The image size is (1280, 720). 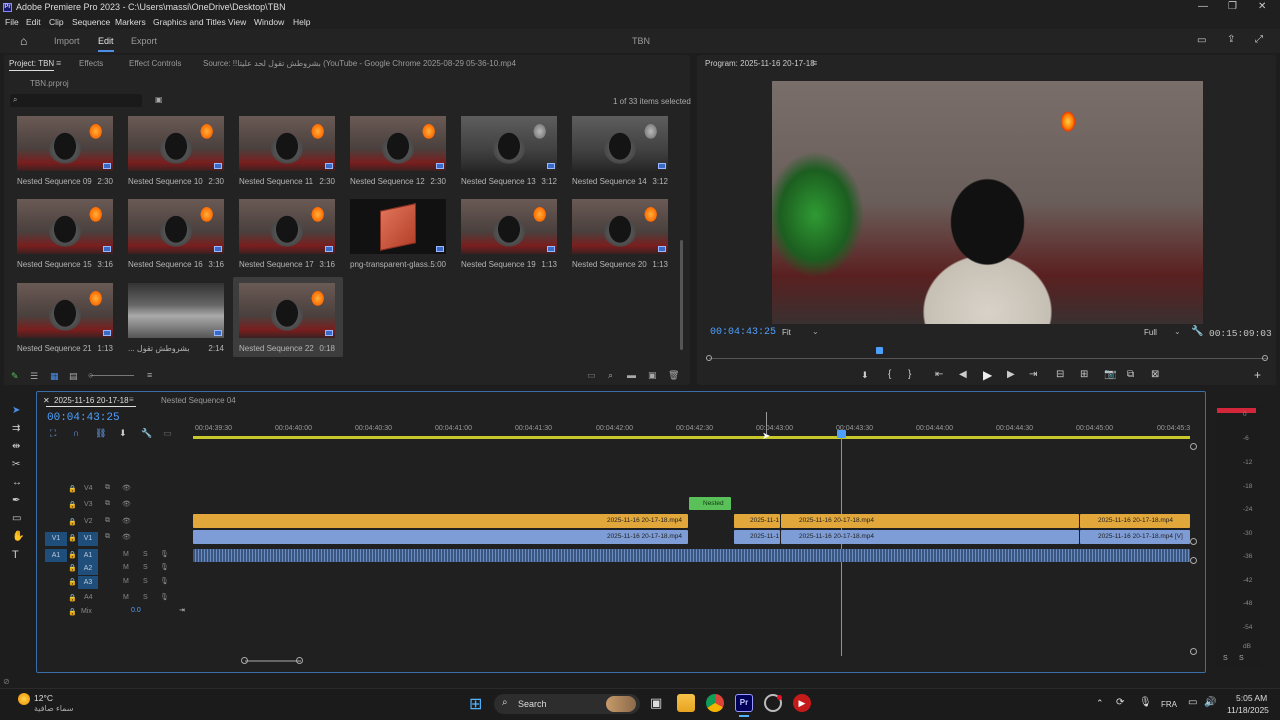 What do you see at coordinates (299, 660) in the screenshot?
I see `scroll-handle-right` at bounding box center [299, 660].